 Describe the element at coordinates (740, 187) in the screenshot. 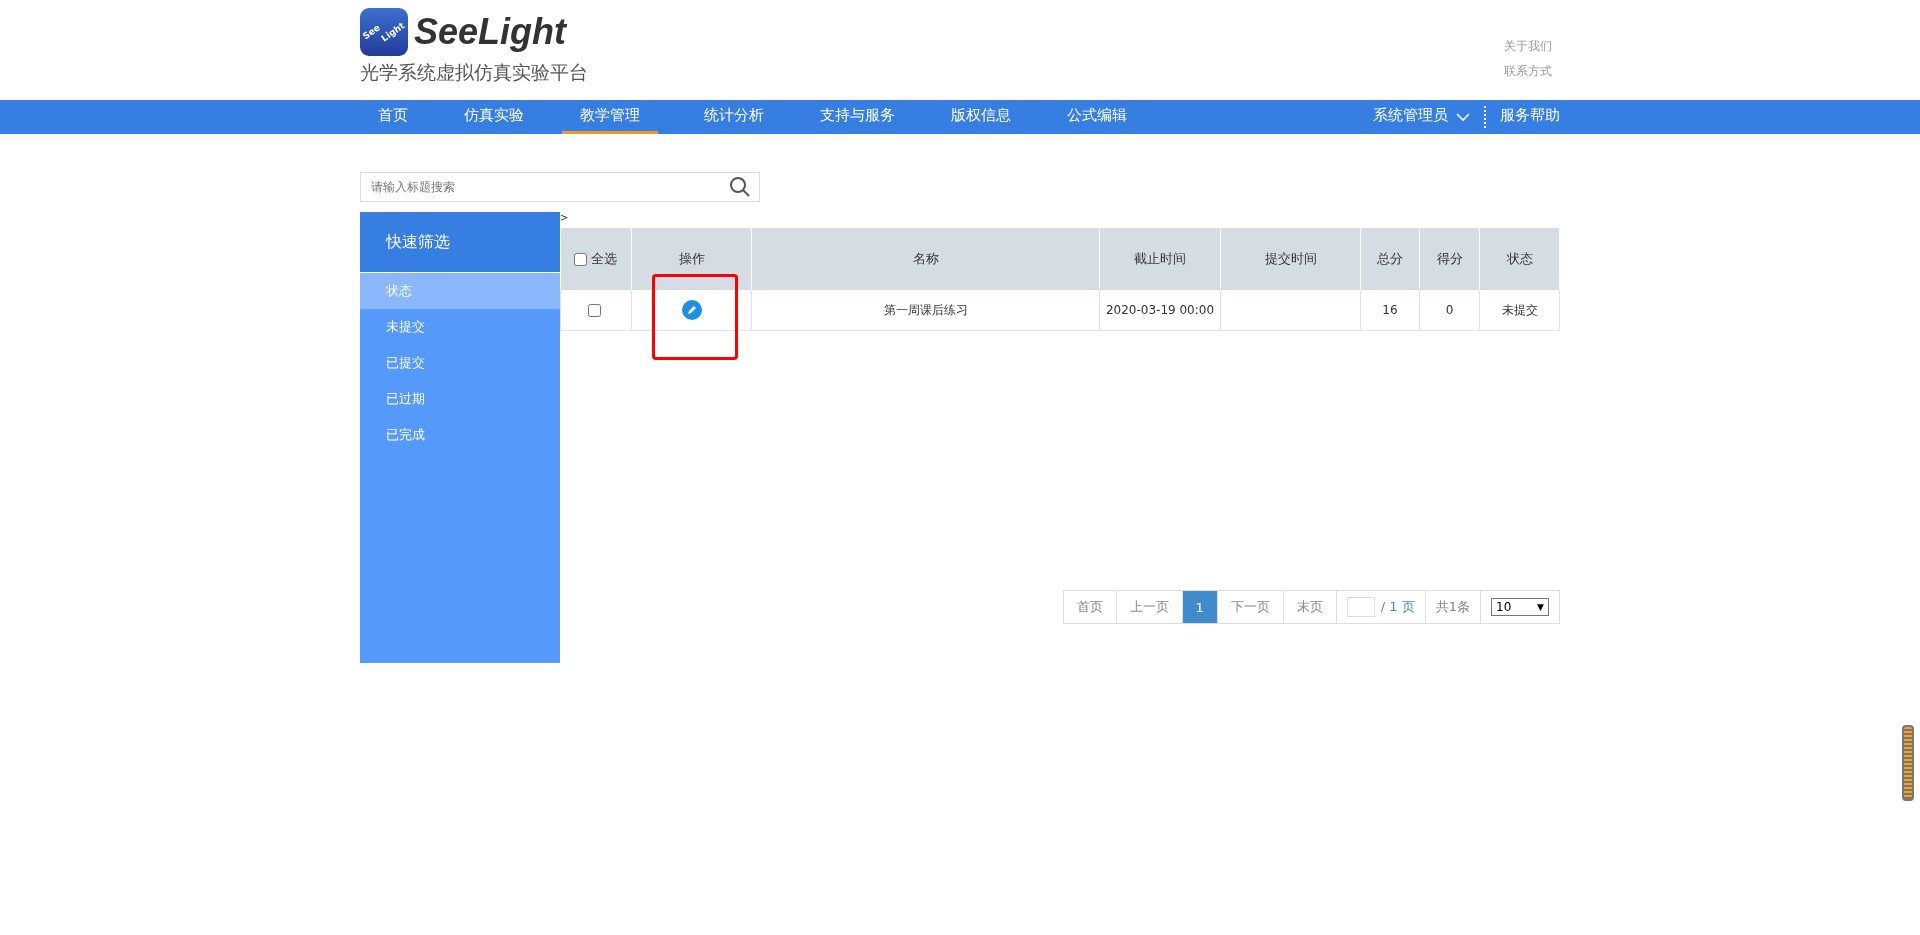

I see `search-icon` at that location.